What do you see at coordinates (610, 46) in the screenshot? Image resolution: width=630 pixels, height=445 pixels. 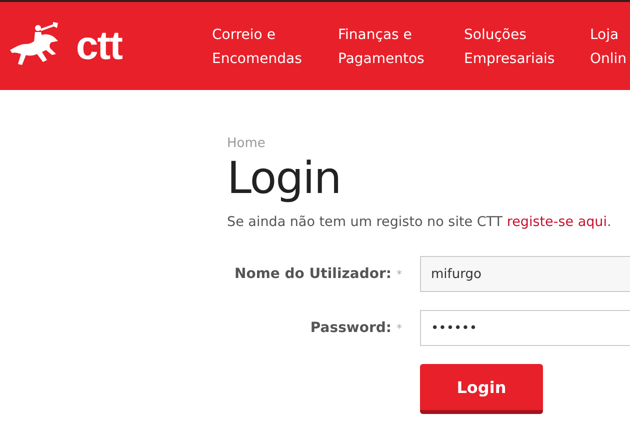 I see `nav-link: Loja Onlin` at bounding box center [610, 46].